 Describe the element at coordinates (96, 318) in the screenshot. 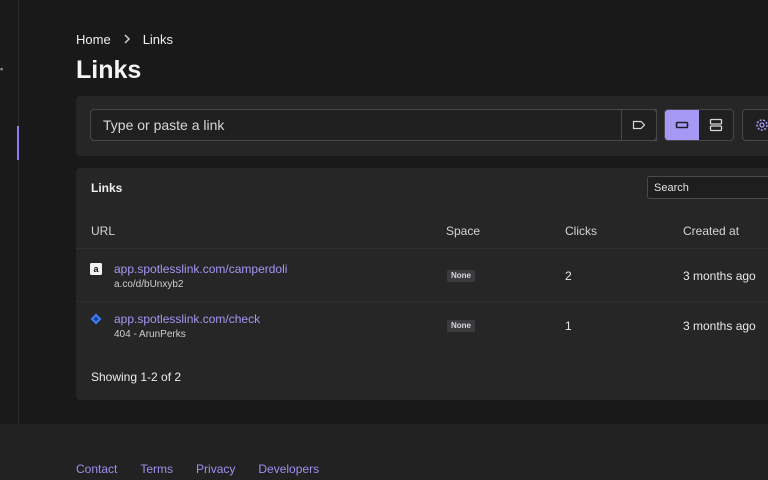

I see `diamond-icon` at that location.